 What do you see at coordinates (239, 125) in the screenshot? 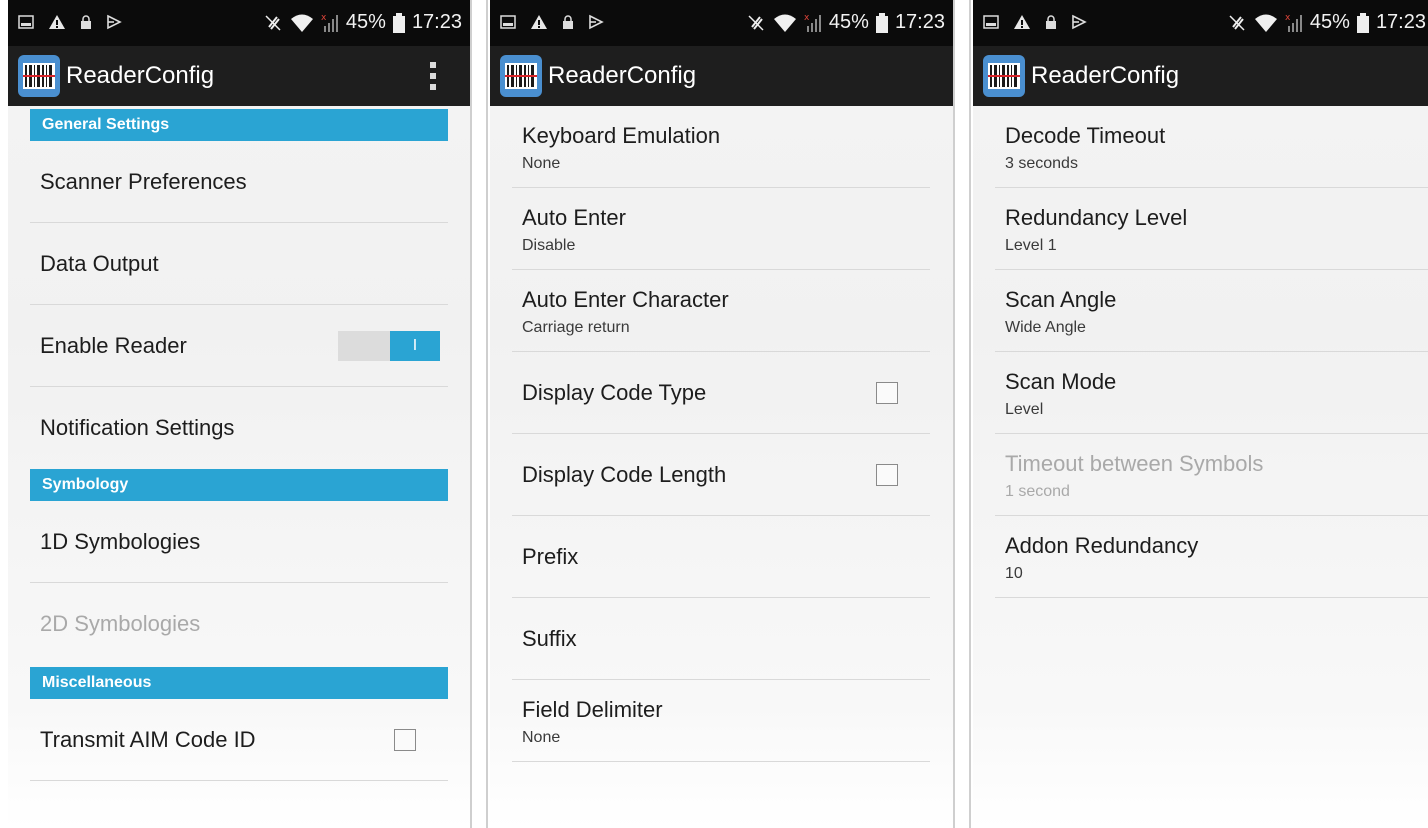
I see `section-header-general-settings: General Settings` at bounding box center [239, 125].